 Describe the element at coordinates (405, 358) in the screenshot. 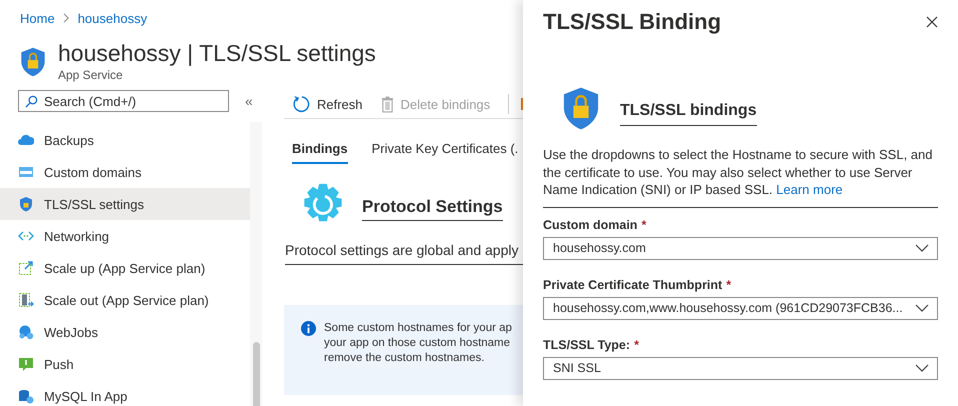

I see `info-text-line: remove the custom hostnames.` at that location.